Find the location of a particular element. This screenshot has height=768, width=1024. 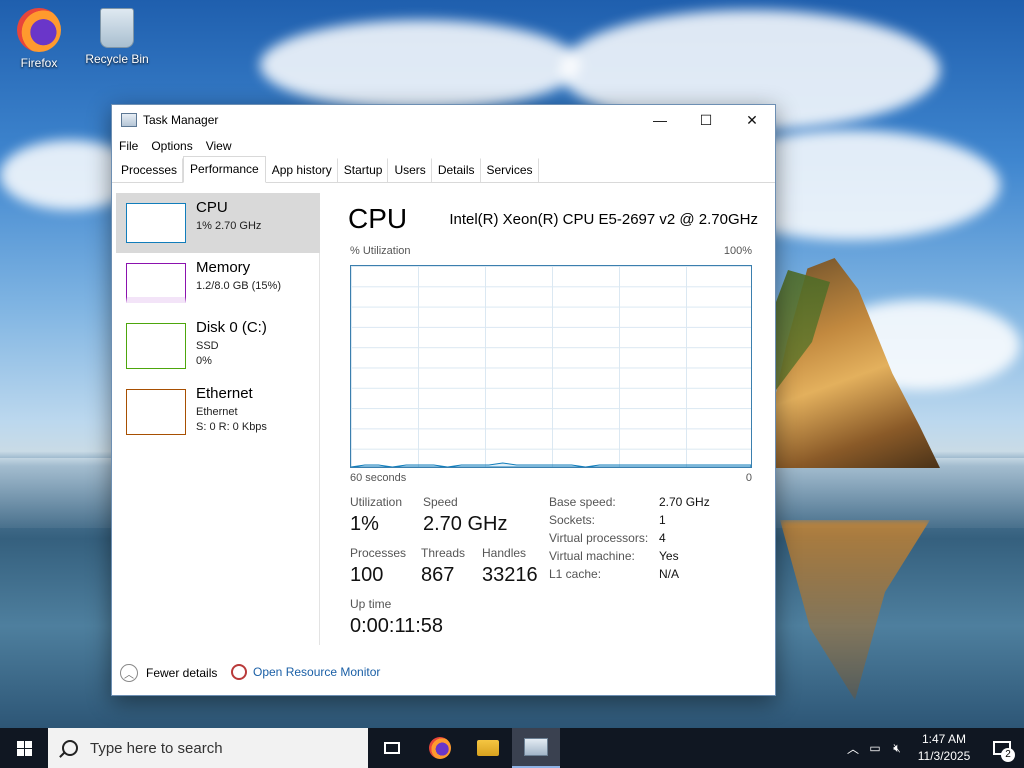

menu-options: Options is located at coordinates (171, 146).